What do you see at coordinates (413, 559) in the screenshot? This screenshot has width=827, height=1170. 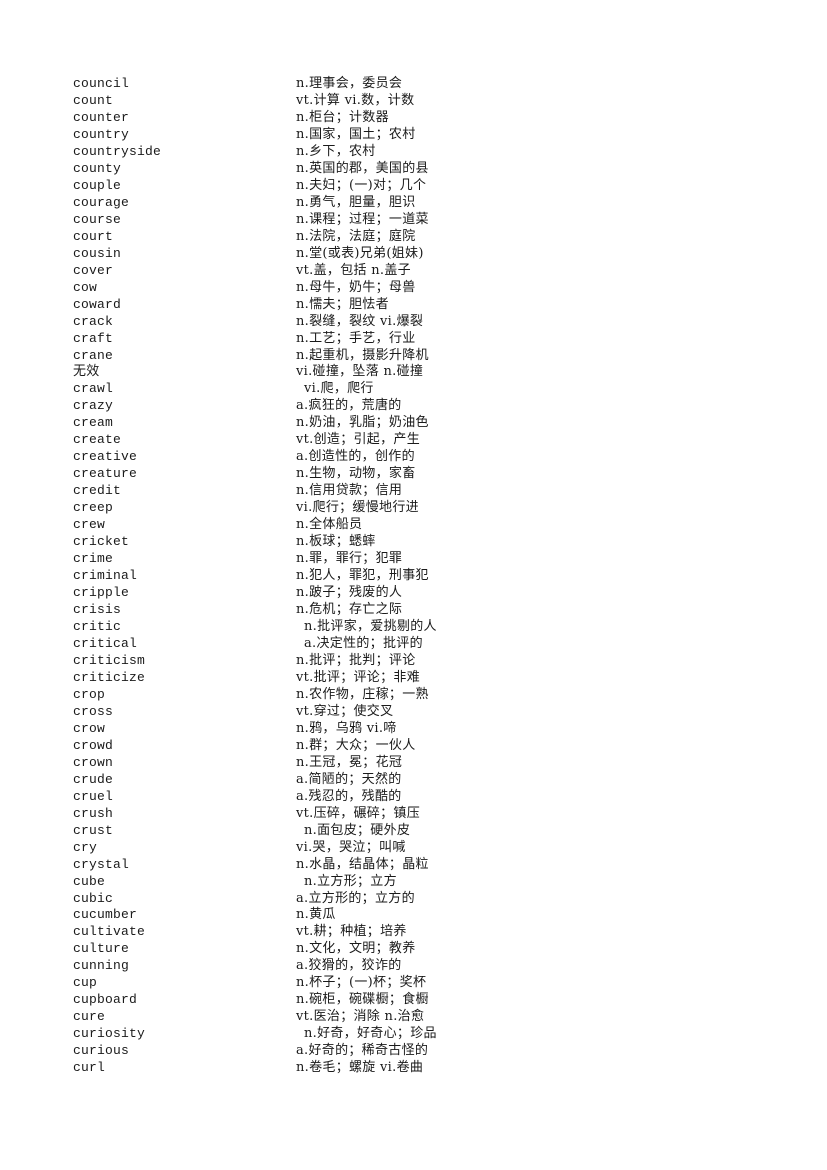 I see `vocabulary-row: crime n.罪，罪行；犯罪` at bounding box center [413, 559].